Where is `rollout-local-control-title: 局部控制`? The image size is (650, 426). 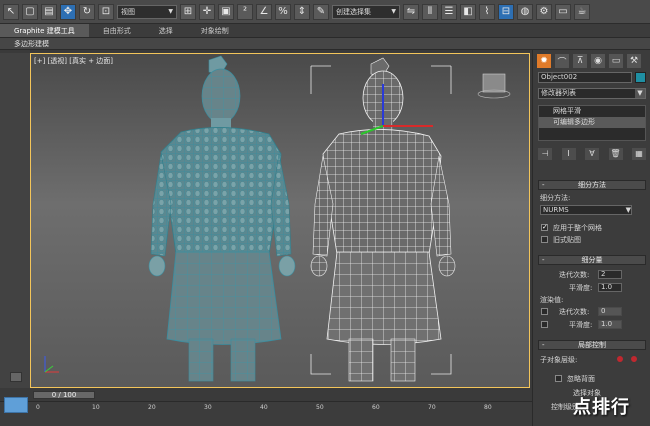
rollout-local-control-title: 局部控制 is located at coordinates (592, 345).